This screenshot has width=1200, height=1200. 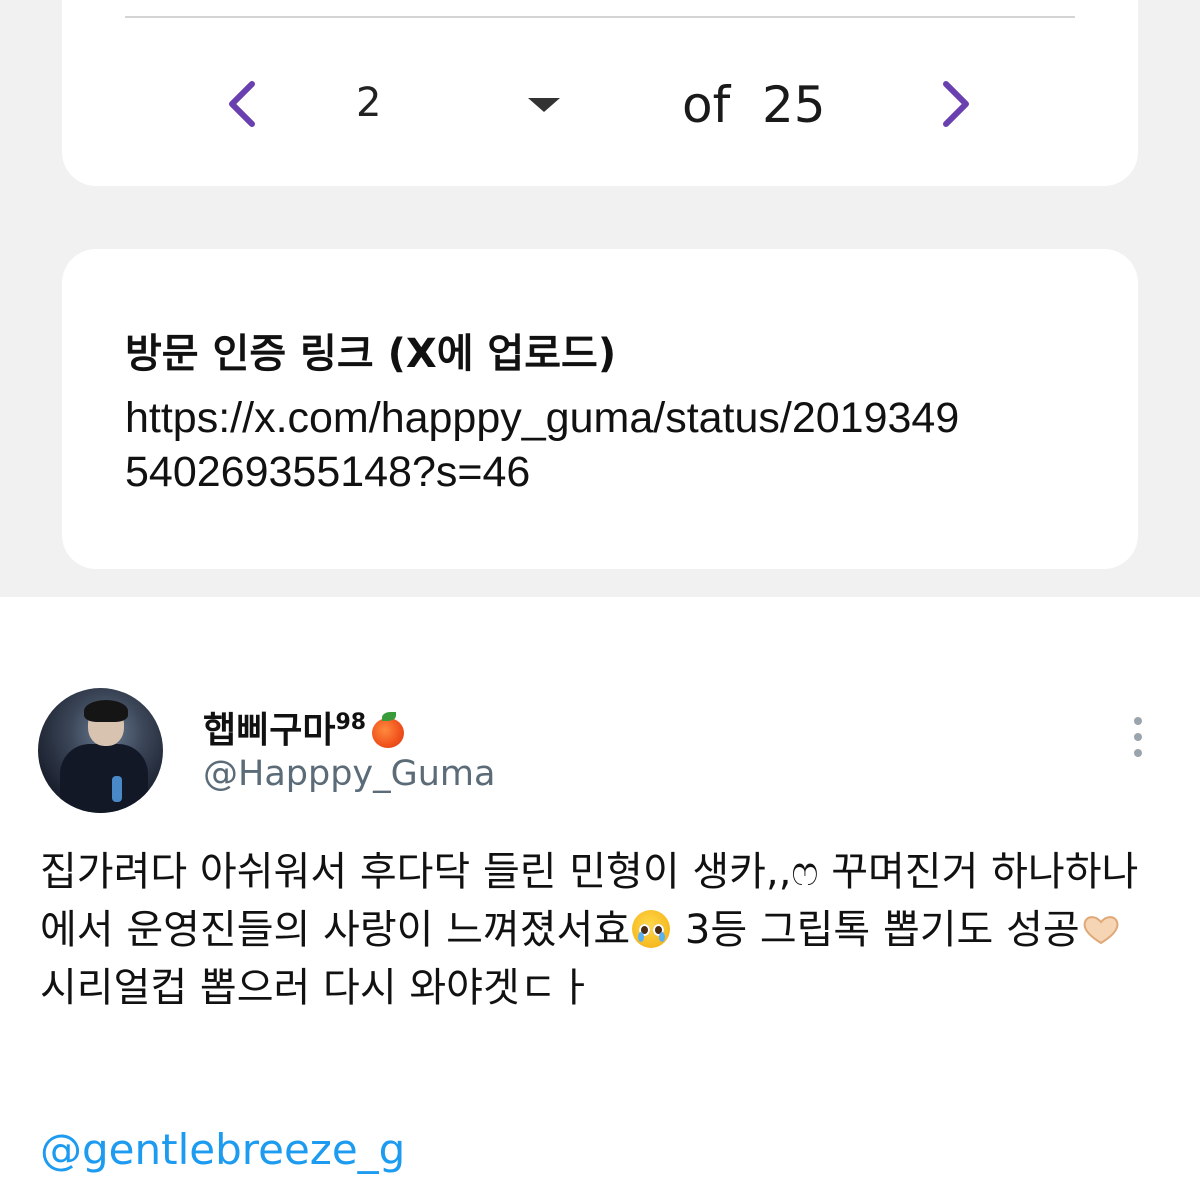 What do you see at coordinates (457, 104) in the screenshot?
I see `page-number-dropdown: 2` at bounding box center [457, 104].